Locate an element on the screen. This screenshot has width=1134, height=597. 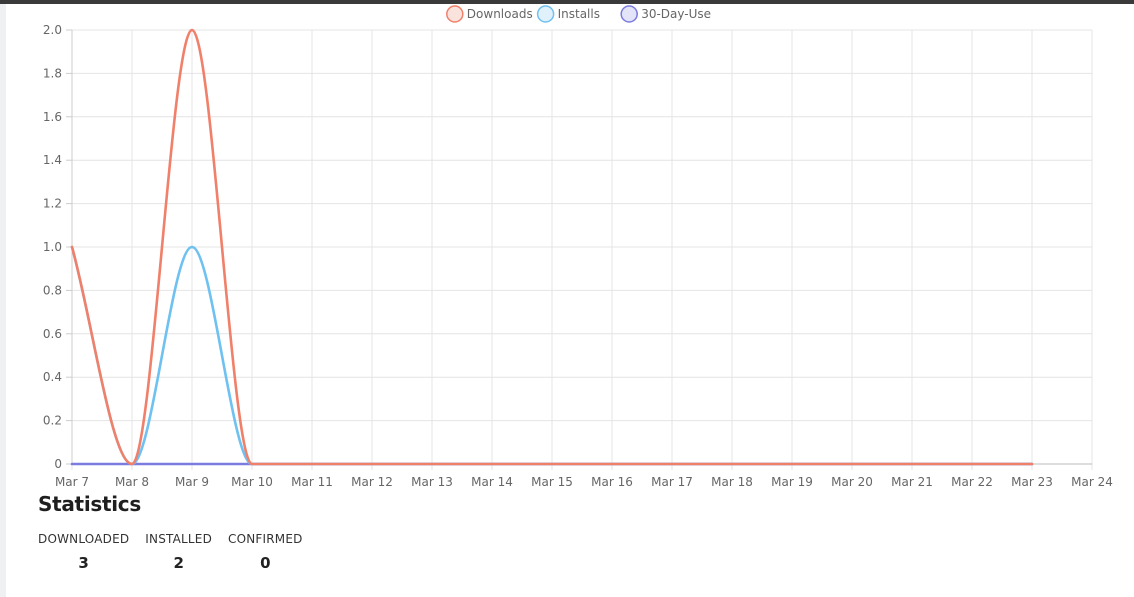
stat-label: INSTALLED is located at coordinates (179, 539).